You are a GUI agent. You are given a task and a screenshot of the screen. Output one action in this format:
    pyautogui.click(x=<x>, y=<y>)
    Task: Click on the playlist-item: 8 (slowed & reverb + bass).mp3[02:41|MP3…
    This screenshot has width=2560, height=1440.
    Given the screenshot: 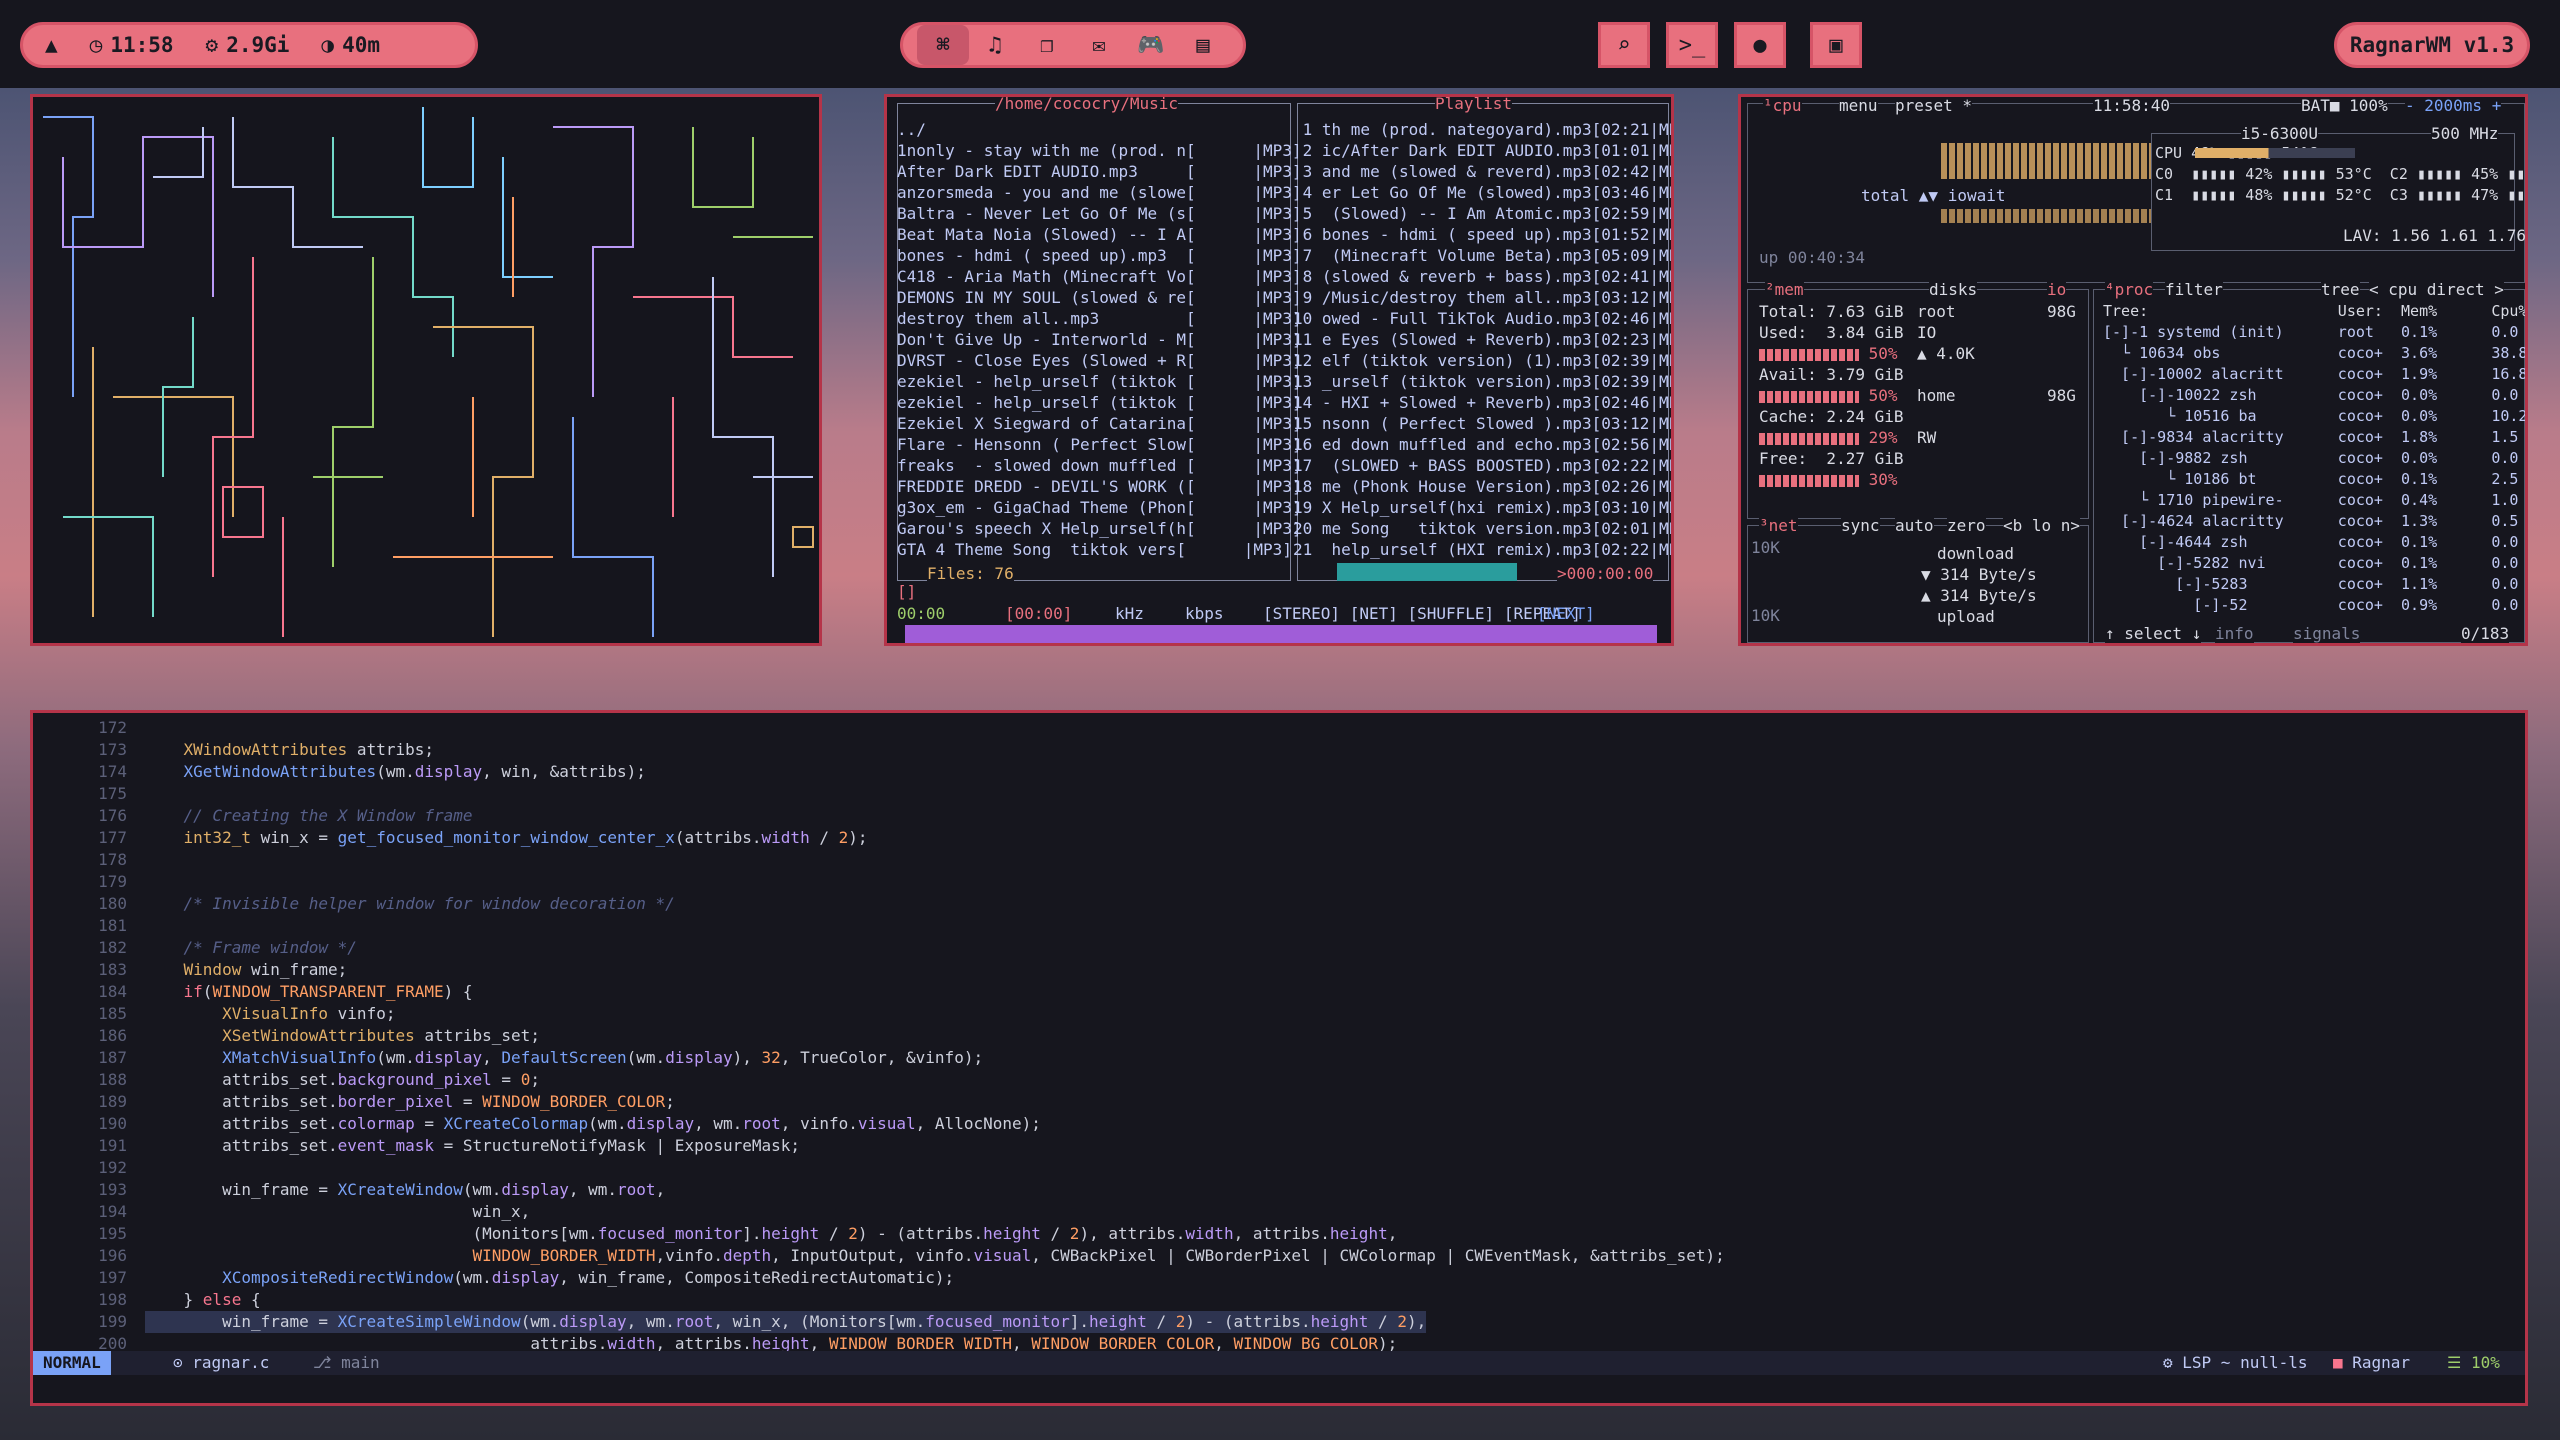 What is the action you would take?
    pyautogui.click(x=1482, y=276)
    